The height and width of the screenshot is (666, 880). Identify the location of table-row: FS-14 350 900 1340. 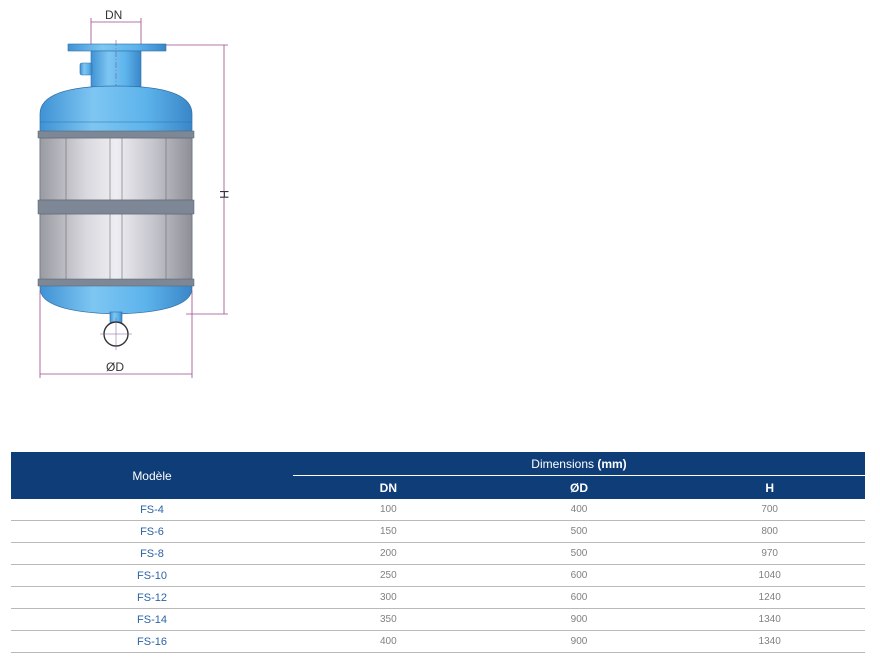
(438, 619).